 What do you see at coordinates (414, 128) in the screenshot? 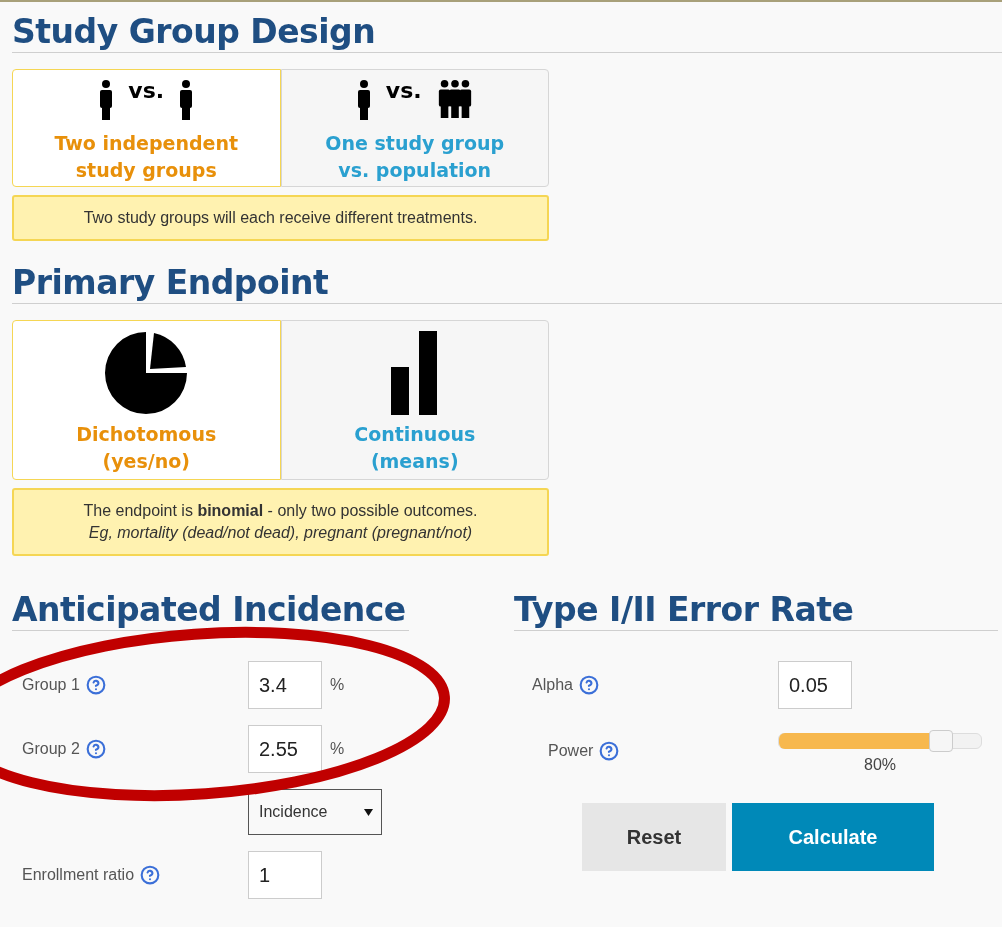
I see `option-card: vs. One study group vs. population` at bounding box center [414, 128].